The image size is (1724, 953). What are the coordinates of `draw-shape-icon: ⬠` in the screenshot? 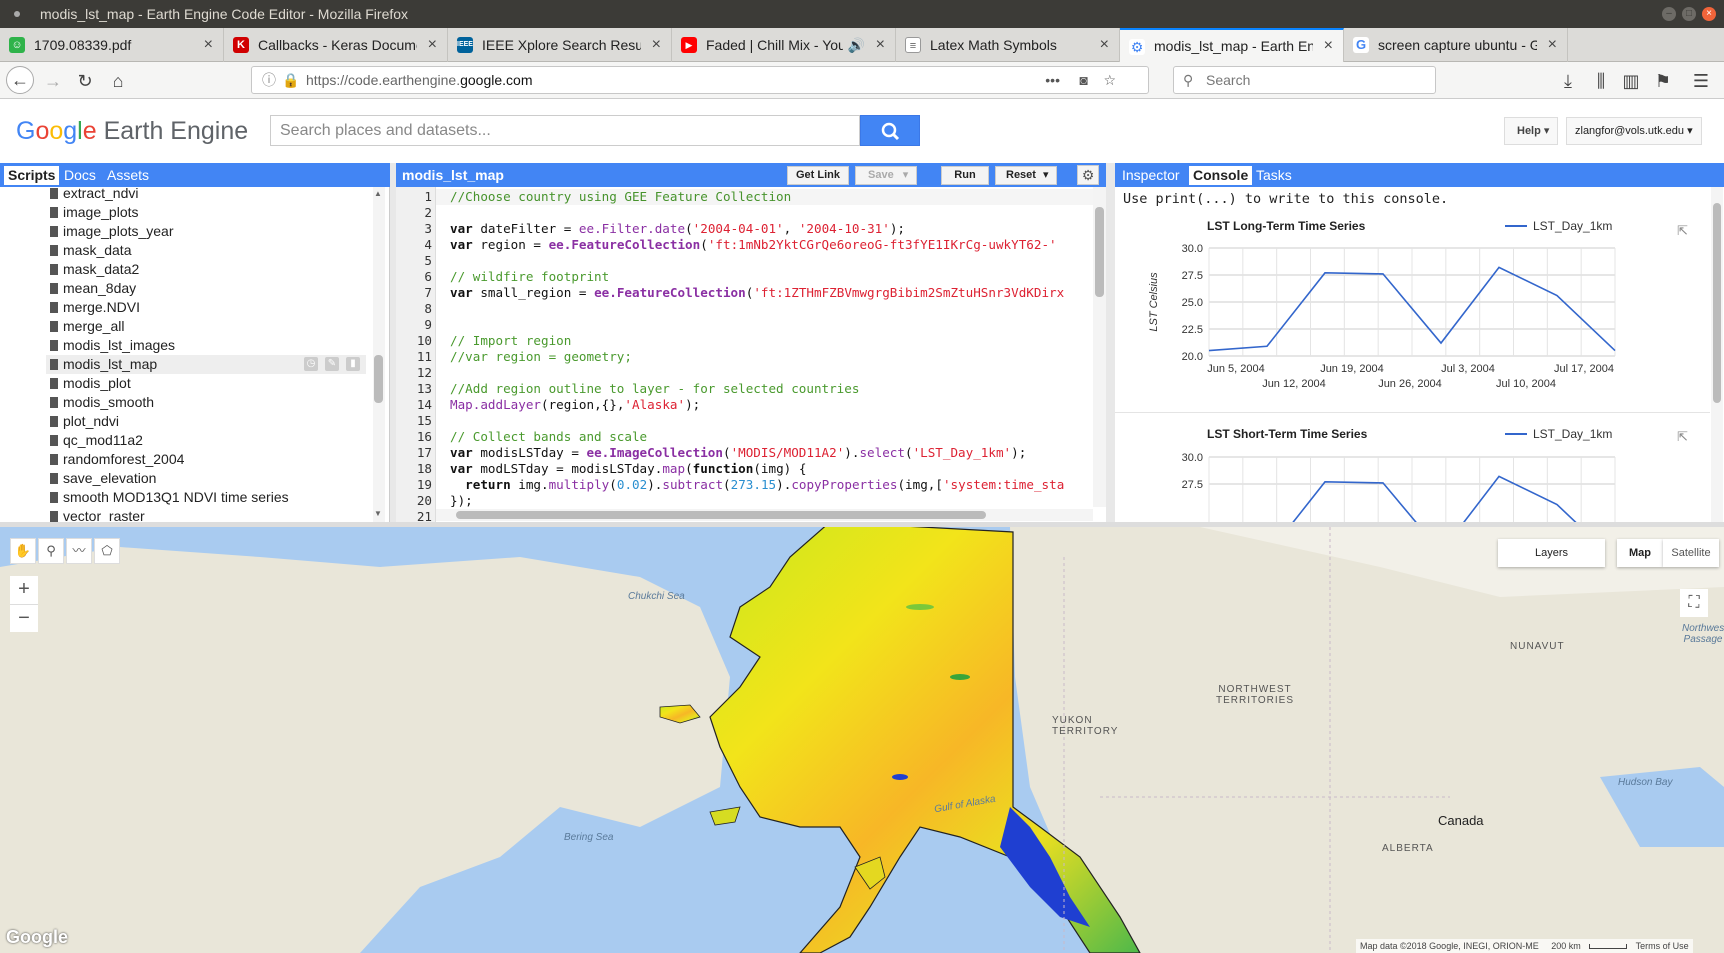 It's located at (107, 551).